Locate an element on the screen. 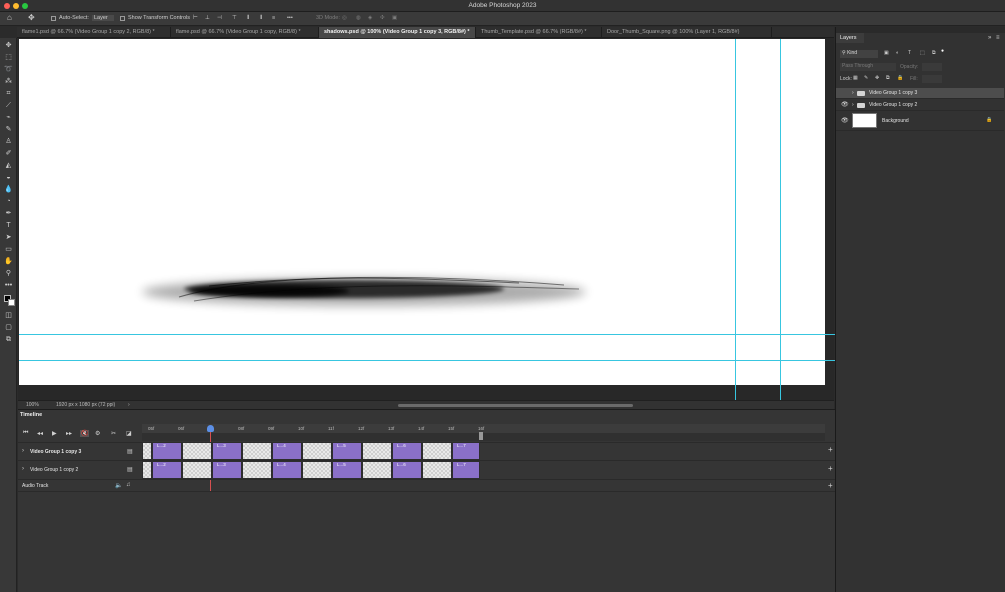 This screenshot has width=1005, height=592. track-media-icon: ▤ is located at coordinates (130, 469).